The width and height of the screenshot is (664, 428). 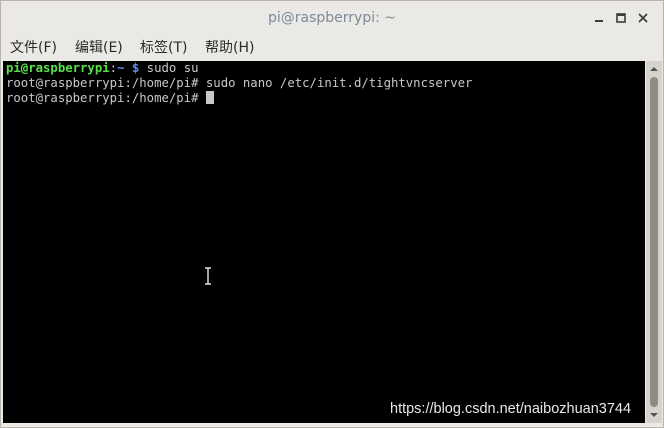 What do you see at coordinates (599, 18) in the screenshot?
I see `minimize-button` at bounding box center [599, 18].